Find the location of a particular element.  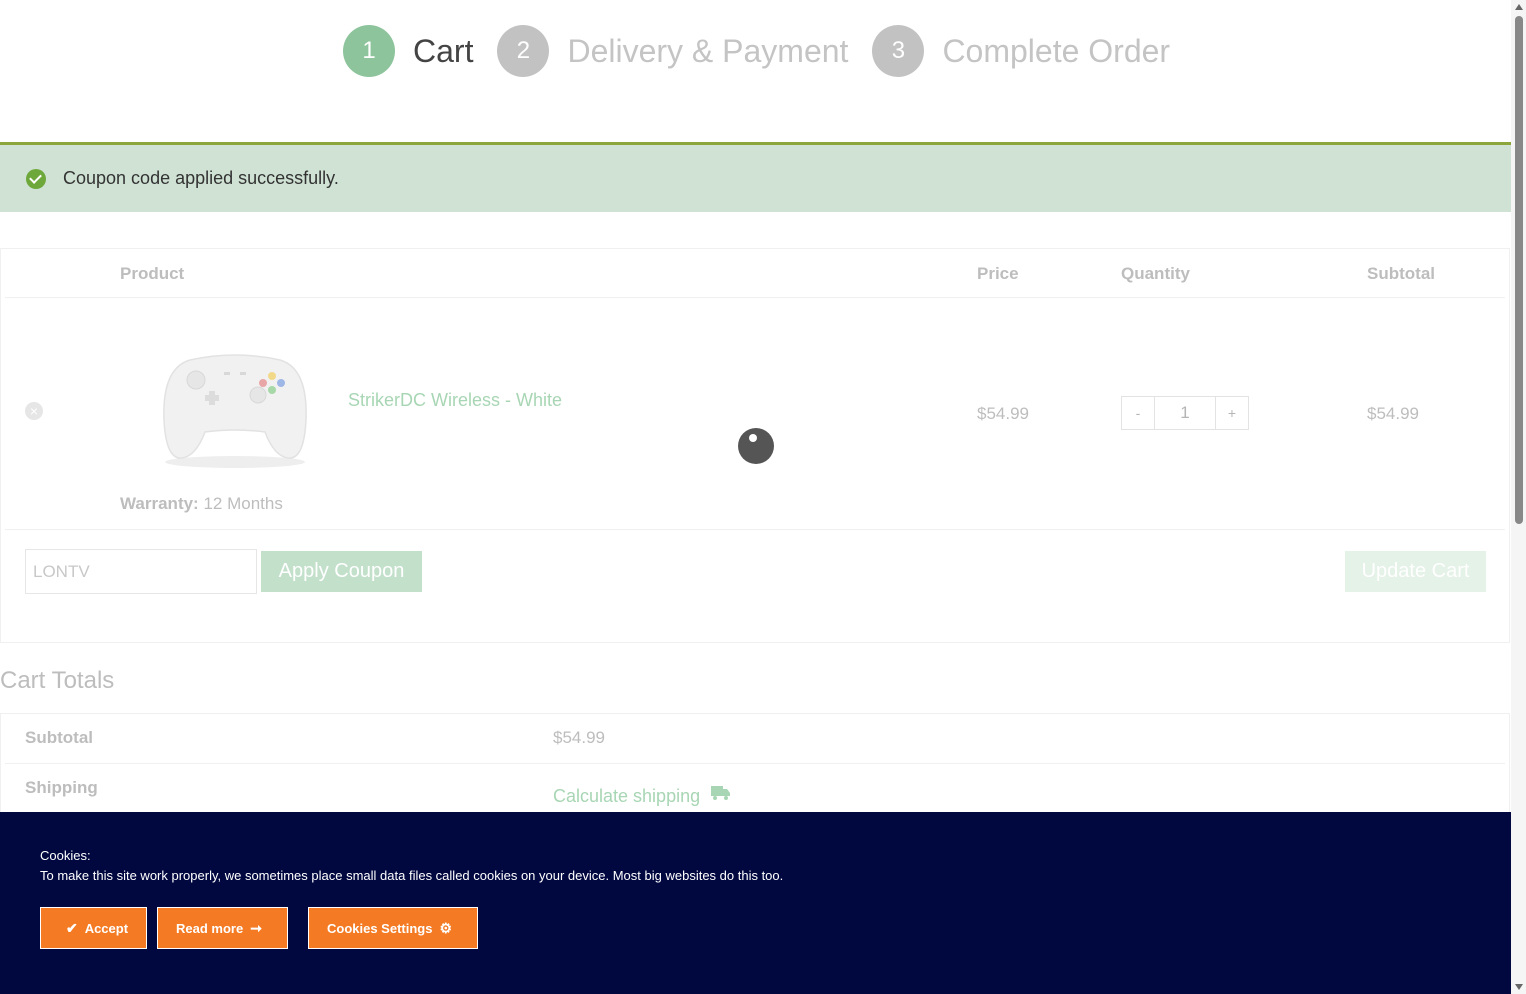

checkmark-icon: ✔ is located at coordinates (71, 927).